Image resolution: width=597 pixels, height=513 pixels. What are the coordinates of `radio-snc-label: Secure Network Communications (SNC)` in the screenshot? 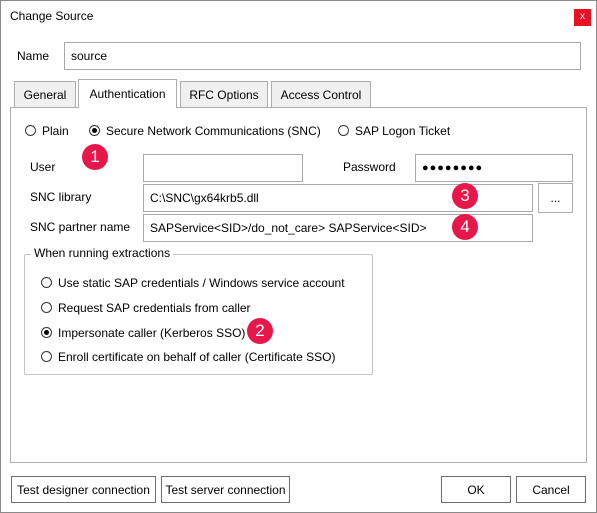 It's located at (213, 131).